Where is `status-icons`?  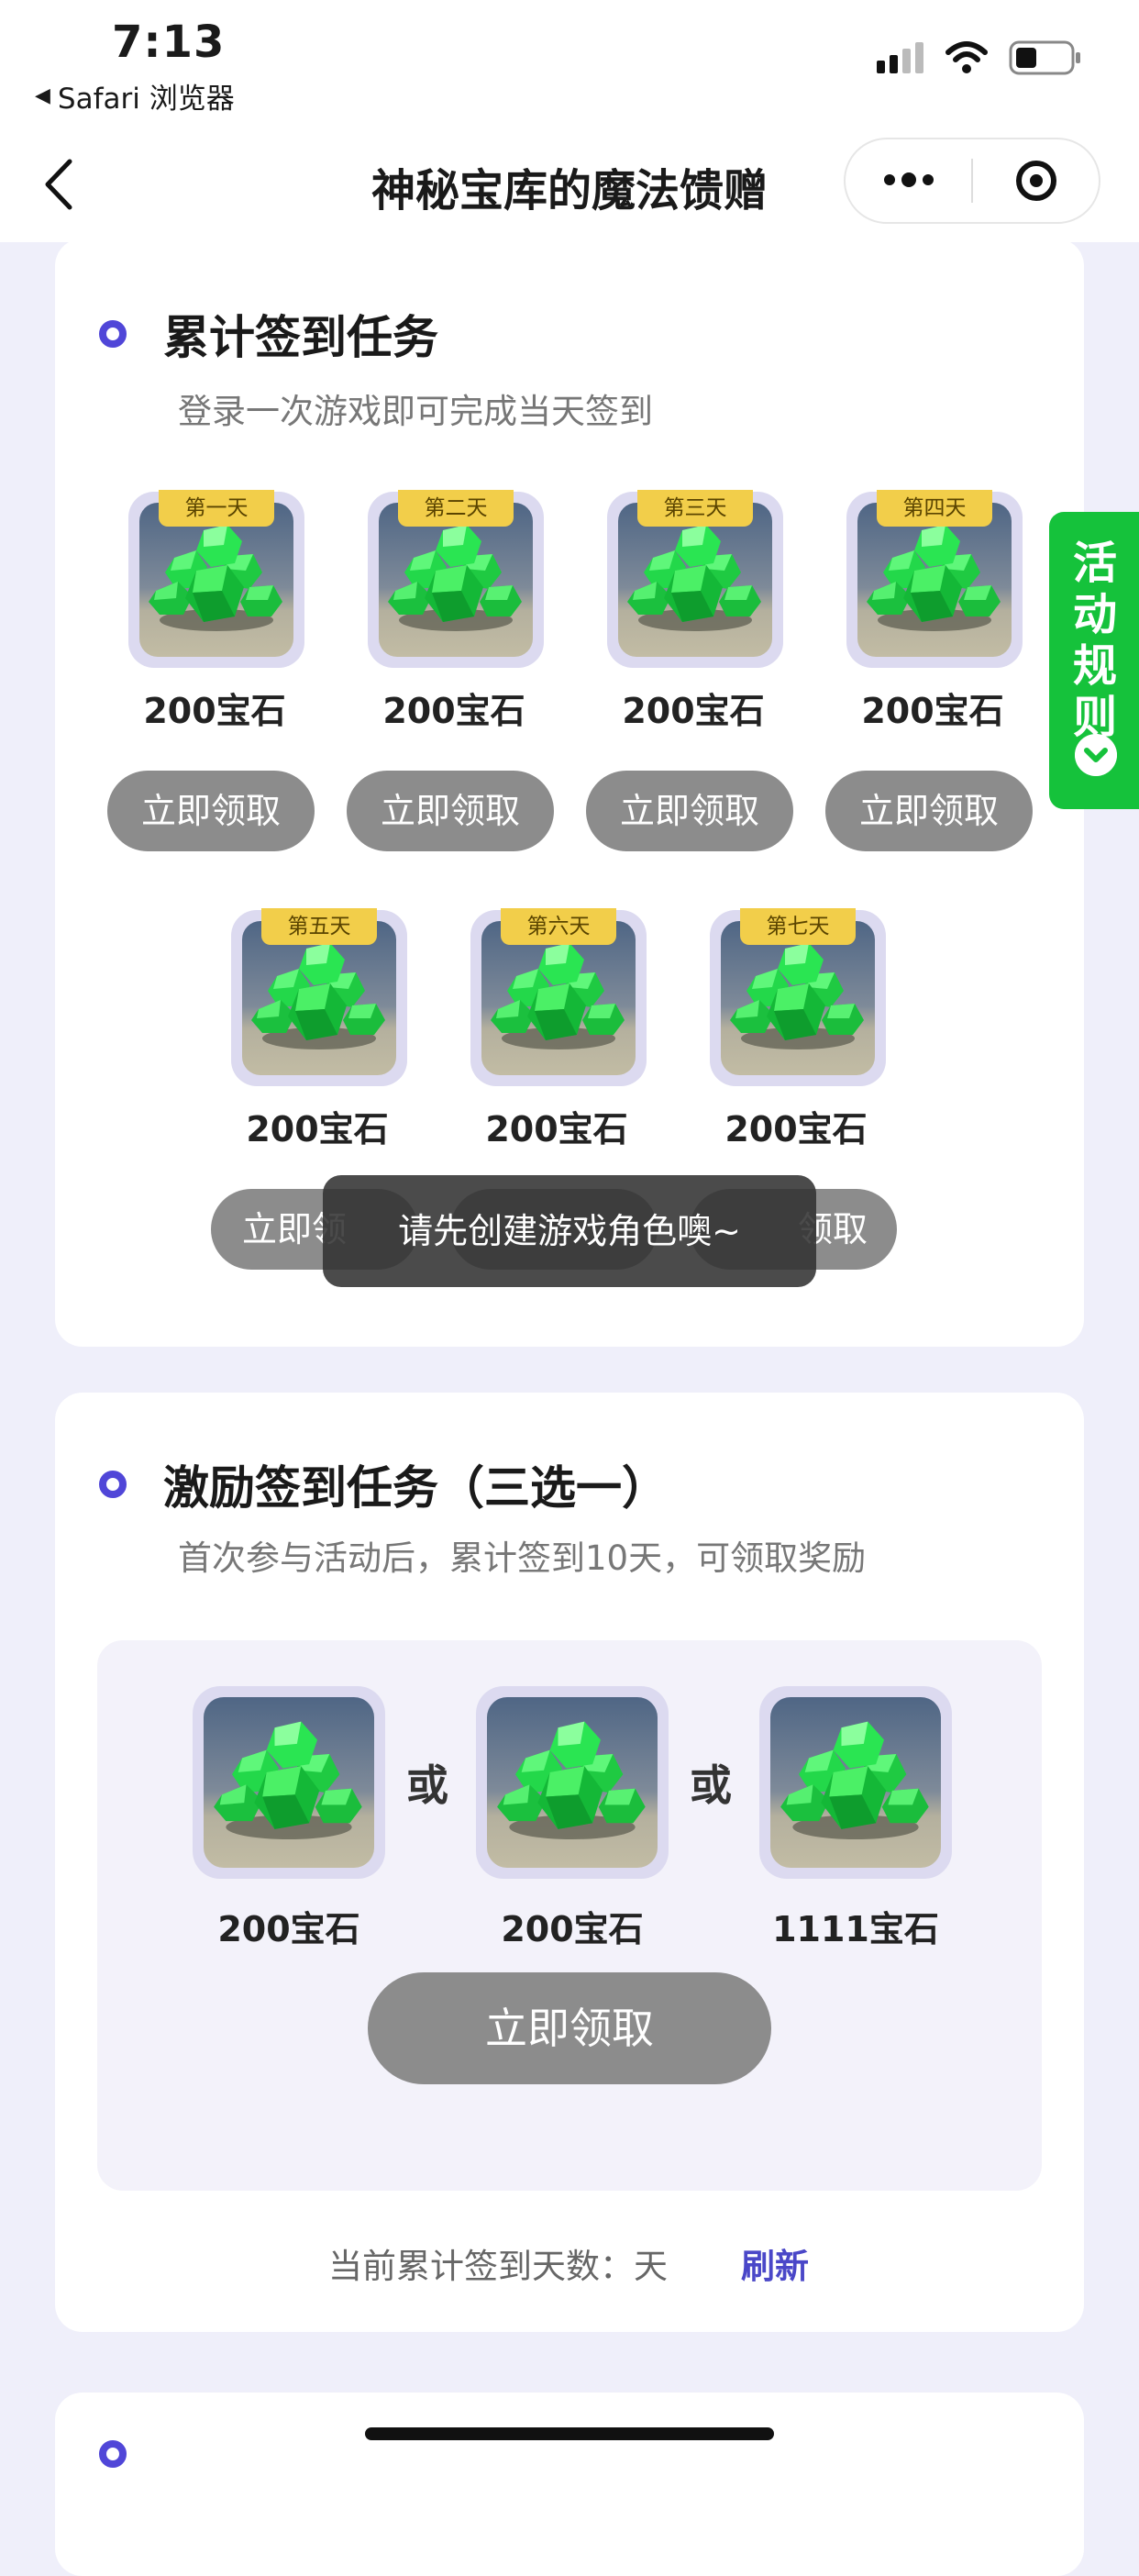 status-icons is located at coordinates (979, 57).